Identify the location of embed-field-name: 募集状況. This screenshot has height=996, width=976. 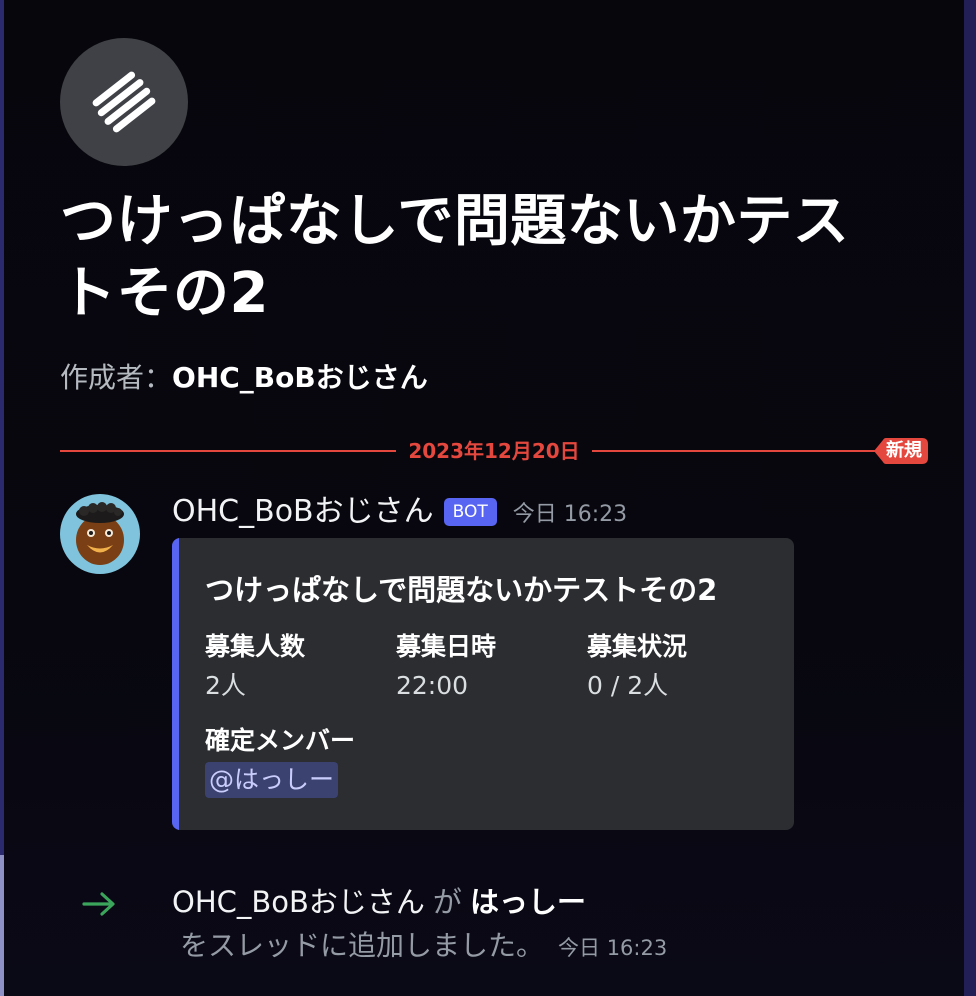
(637, 646).